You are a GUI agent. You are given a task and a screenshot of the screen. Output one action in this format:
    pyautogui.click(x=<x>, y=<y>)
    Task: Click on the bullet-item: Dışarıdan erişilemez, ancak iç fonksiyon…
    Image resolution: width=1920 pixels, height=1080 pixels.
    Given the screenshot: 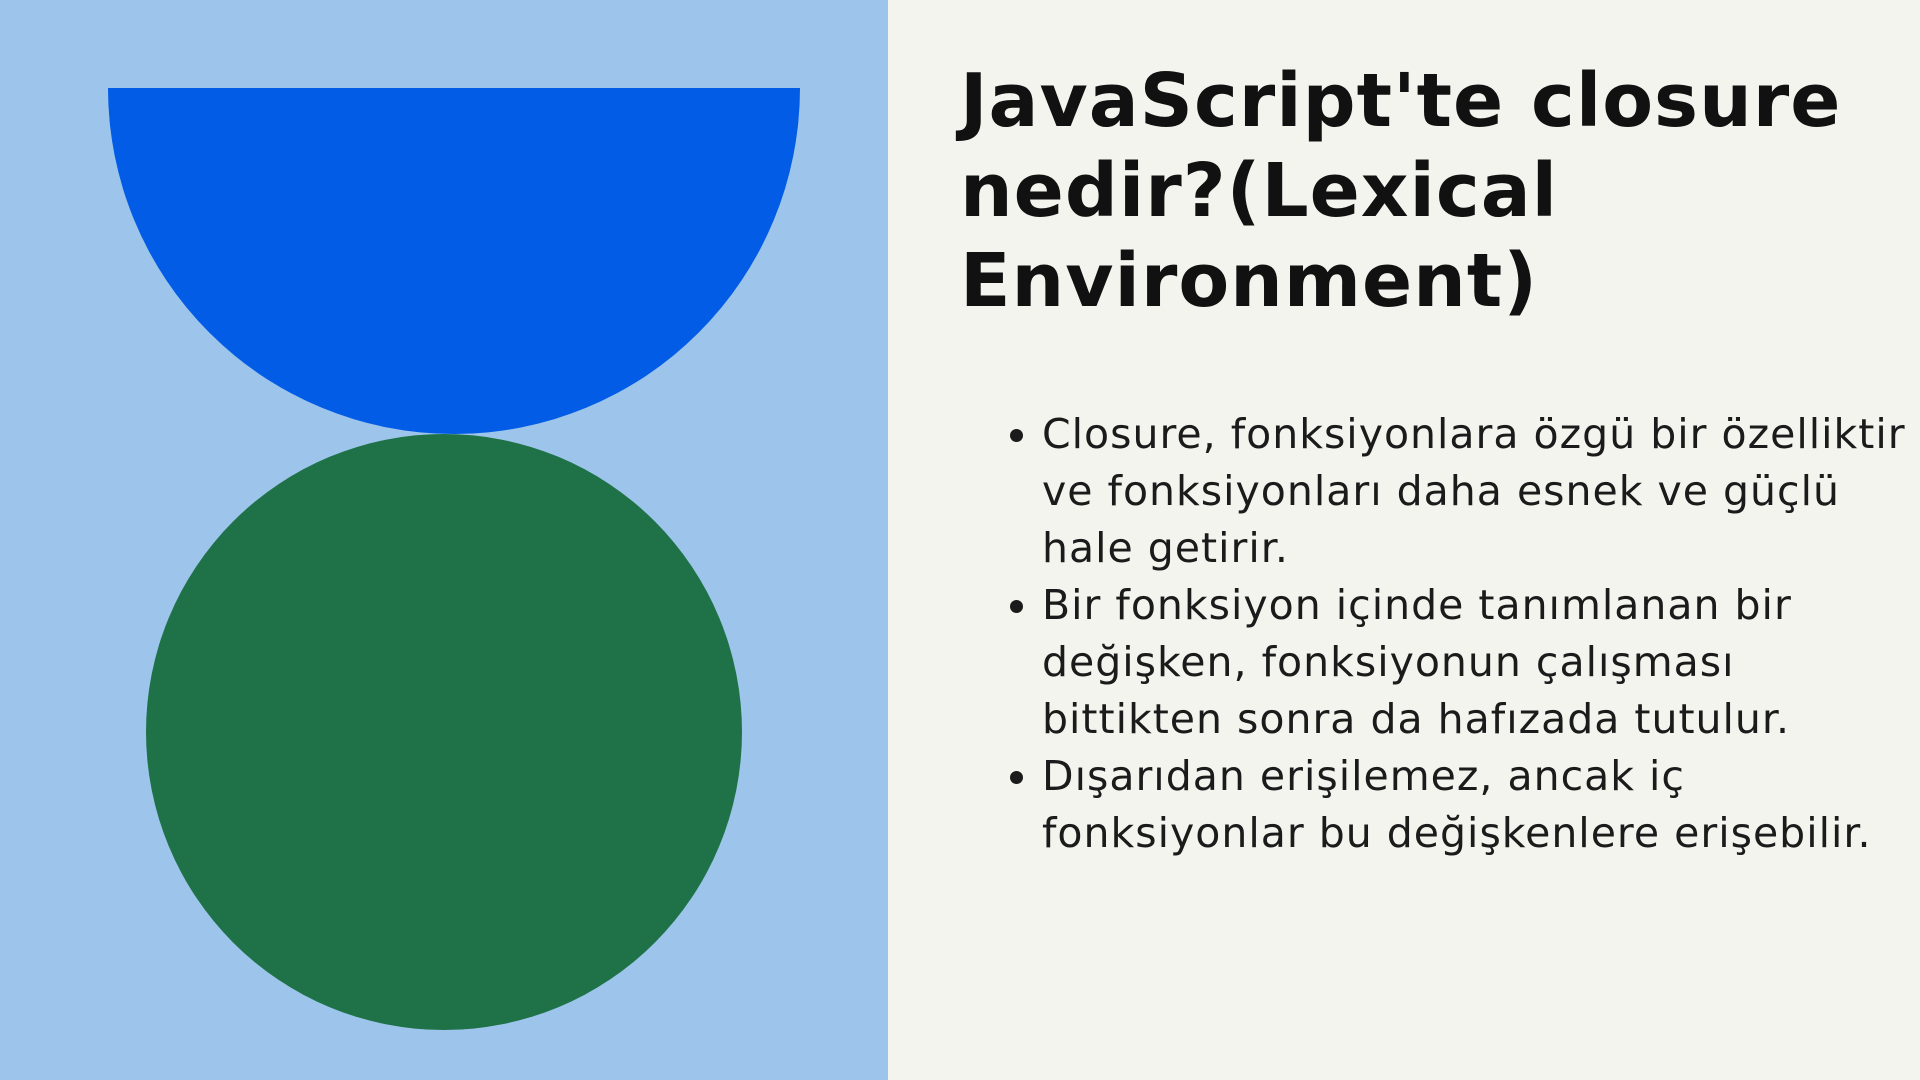 What is the action you would take?
    pyautogui.click(x=1481, y=805)
    